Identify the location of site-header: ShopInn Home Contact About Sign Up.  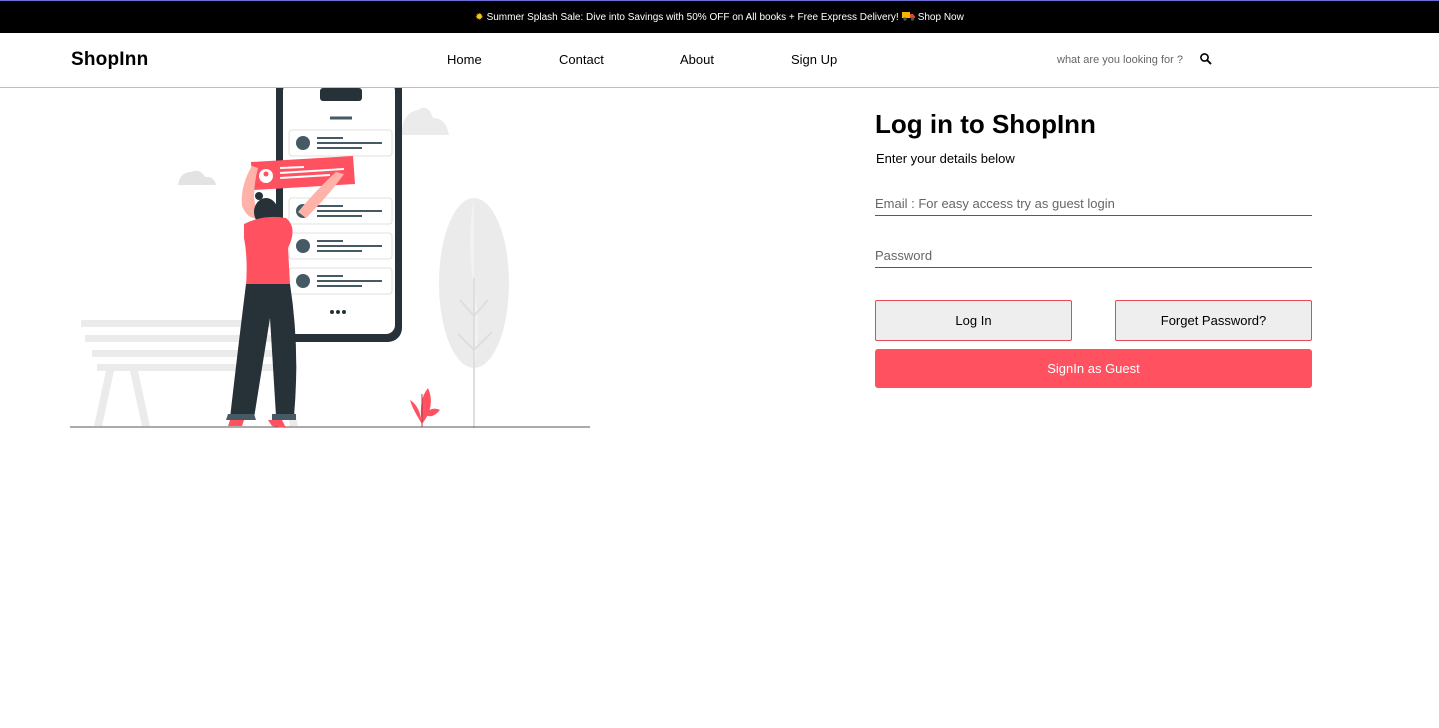
(719, 60).